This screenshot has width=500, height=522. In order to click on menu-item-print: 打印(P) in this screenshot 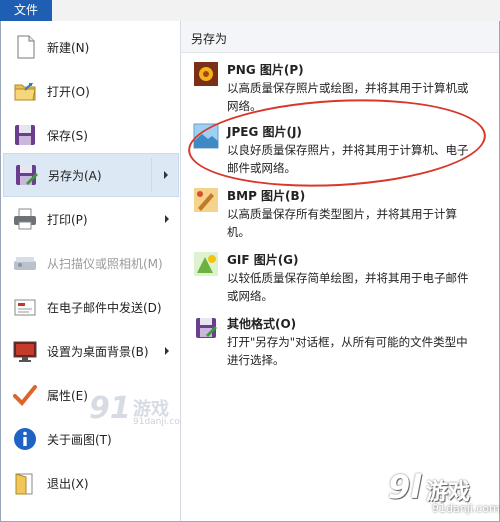, I will do `click(91, 219)`.